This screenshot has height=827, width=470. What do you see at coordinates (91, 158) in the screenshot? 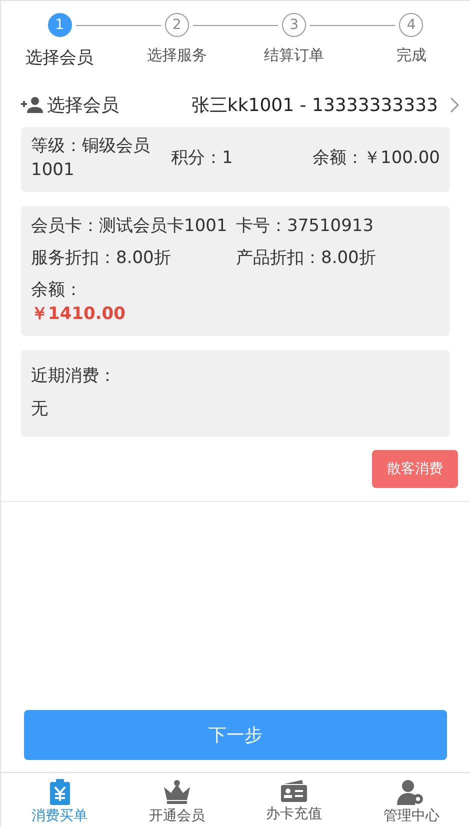
I see `level-text: 等级：铜级会员1001` at bounding box center [91, 158].